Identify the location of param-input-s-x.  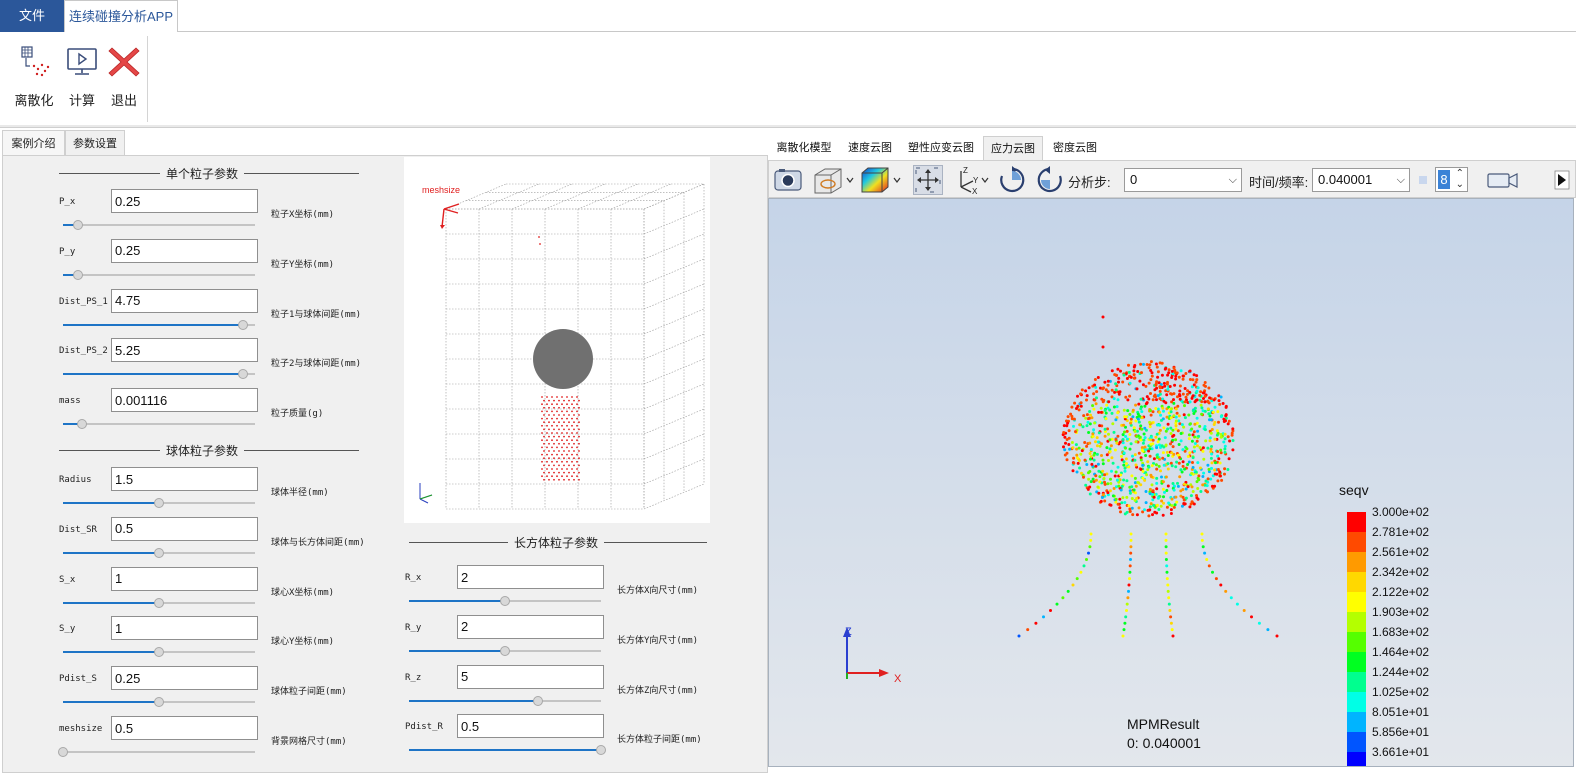
(184, 578).